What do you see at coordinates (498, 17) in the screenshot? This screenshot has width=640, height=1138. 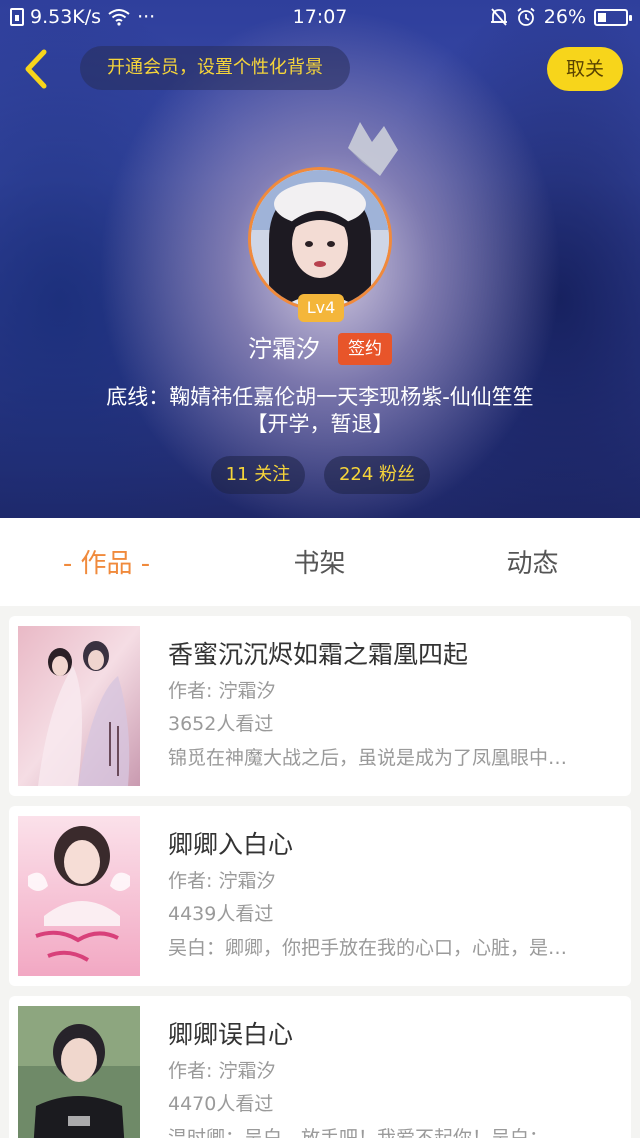 I see `bell-off-icon` at bounding box center [498, 17].